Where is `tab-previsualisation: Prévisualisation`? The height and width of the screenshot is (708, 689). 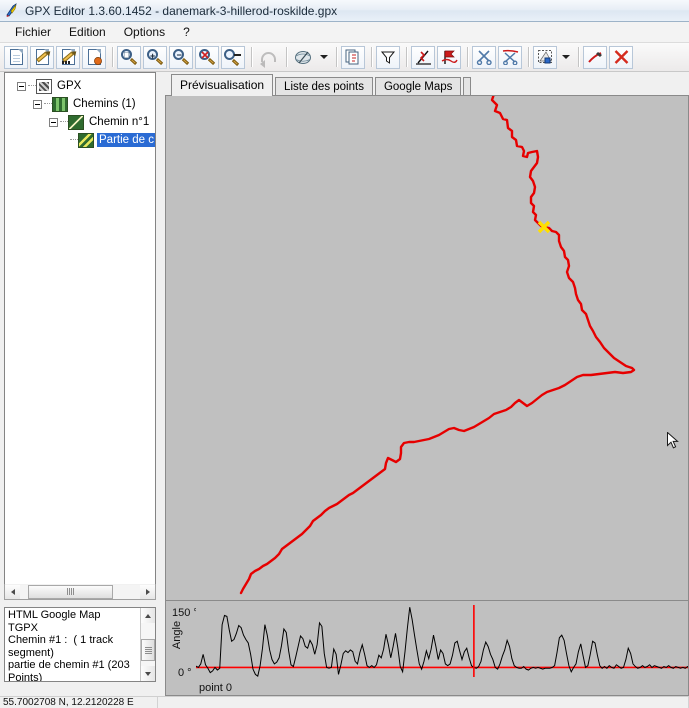
tab-previsualisation: Prévisualisation is located at coordinates (222, 85).